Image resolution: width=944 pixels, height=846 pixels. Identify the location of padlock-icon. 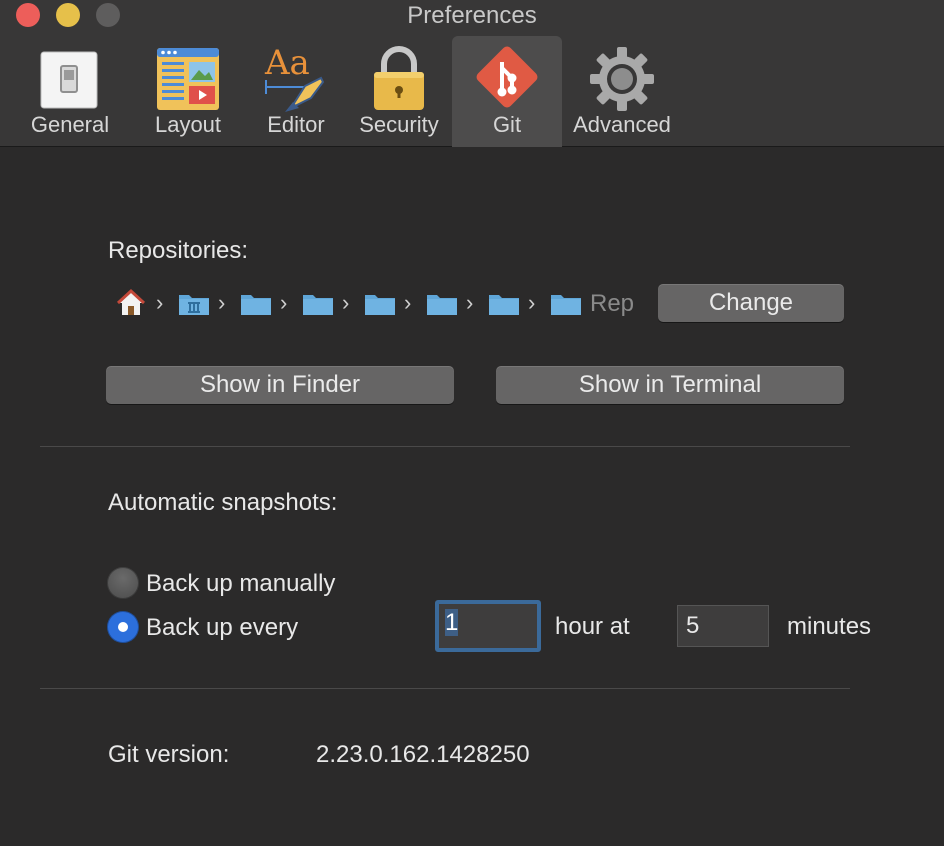
(399, 77).